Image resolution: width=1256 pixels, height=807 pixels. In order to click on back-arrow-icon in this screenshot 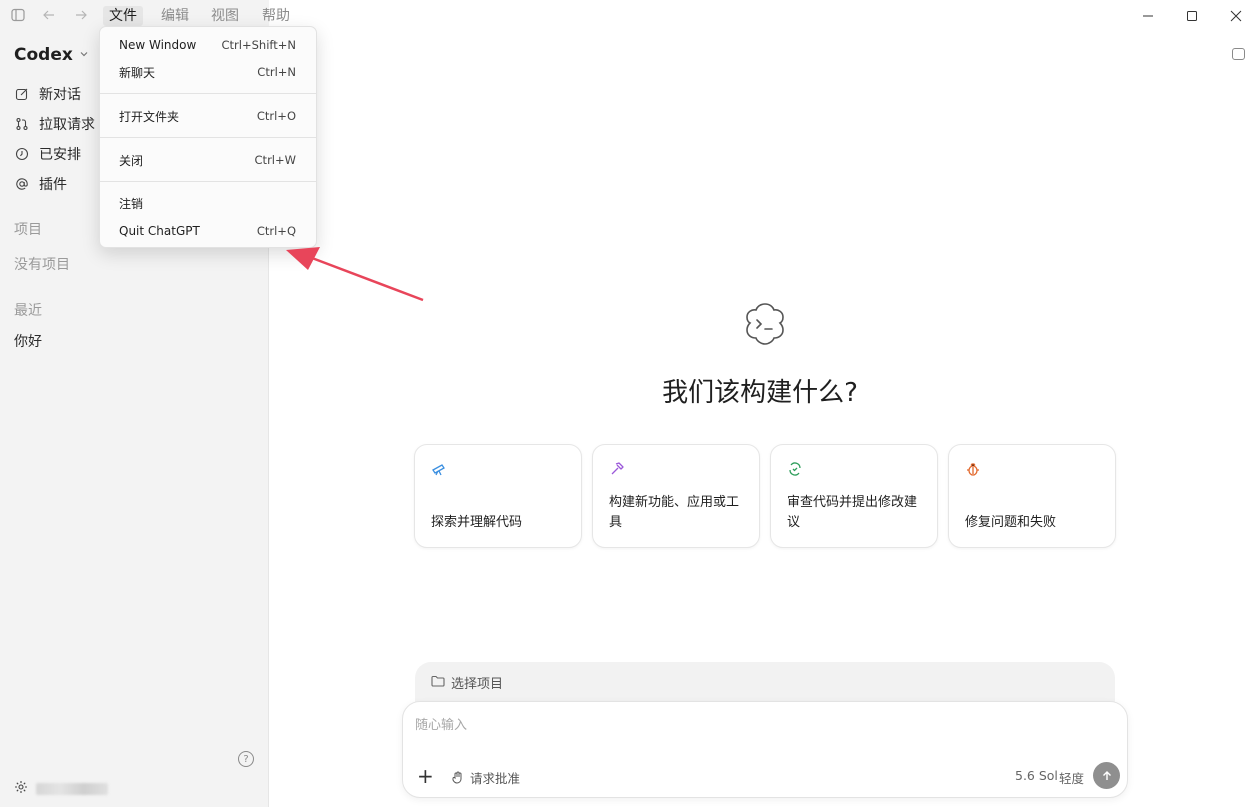, I will do `click(49, 15)`.